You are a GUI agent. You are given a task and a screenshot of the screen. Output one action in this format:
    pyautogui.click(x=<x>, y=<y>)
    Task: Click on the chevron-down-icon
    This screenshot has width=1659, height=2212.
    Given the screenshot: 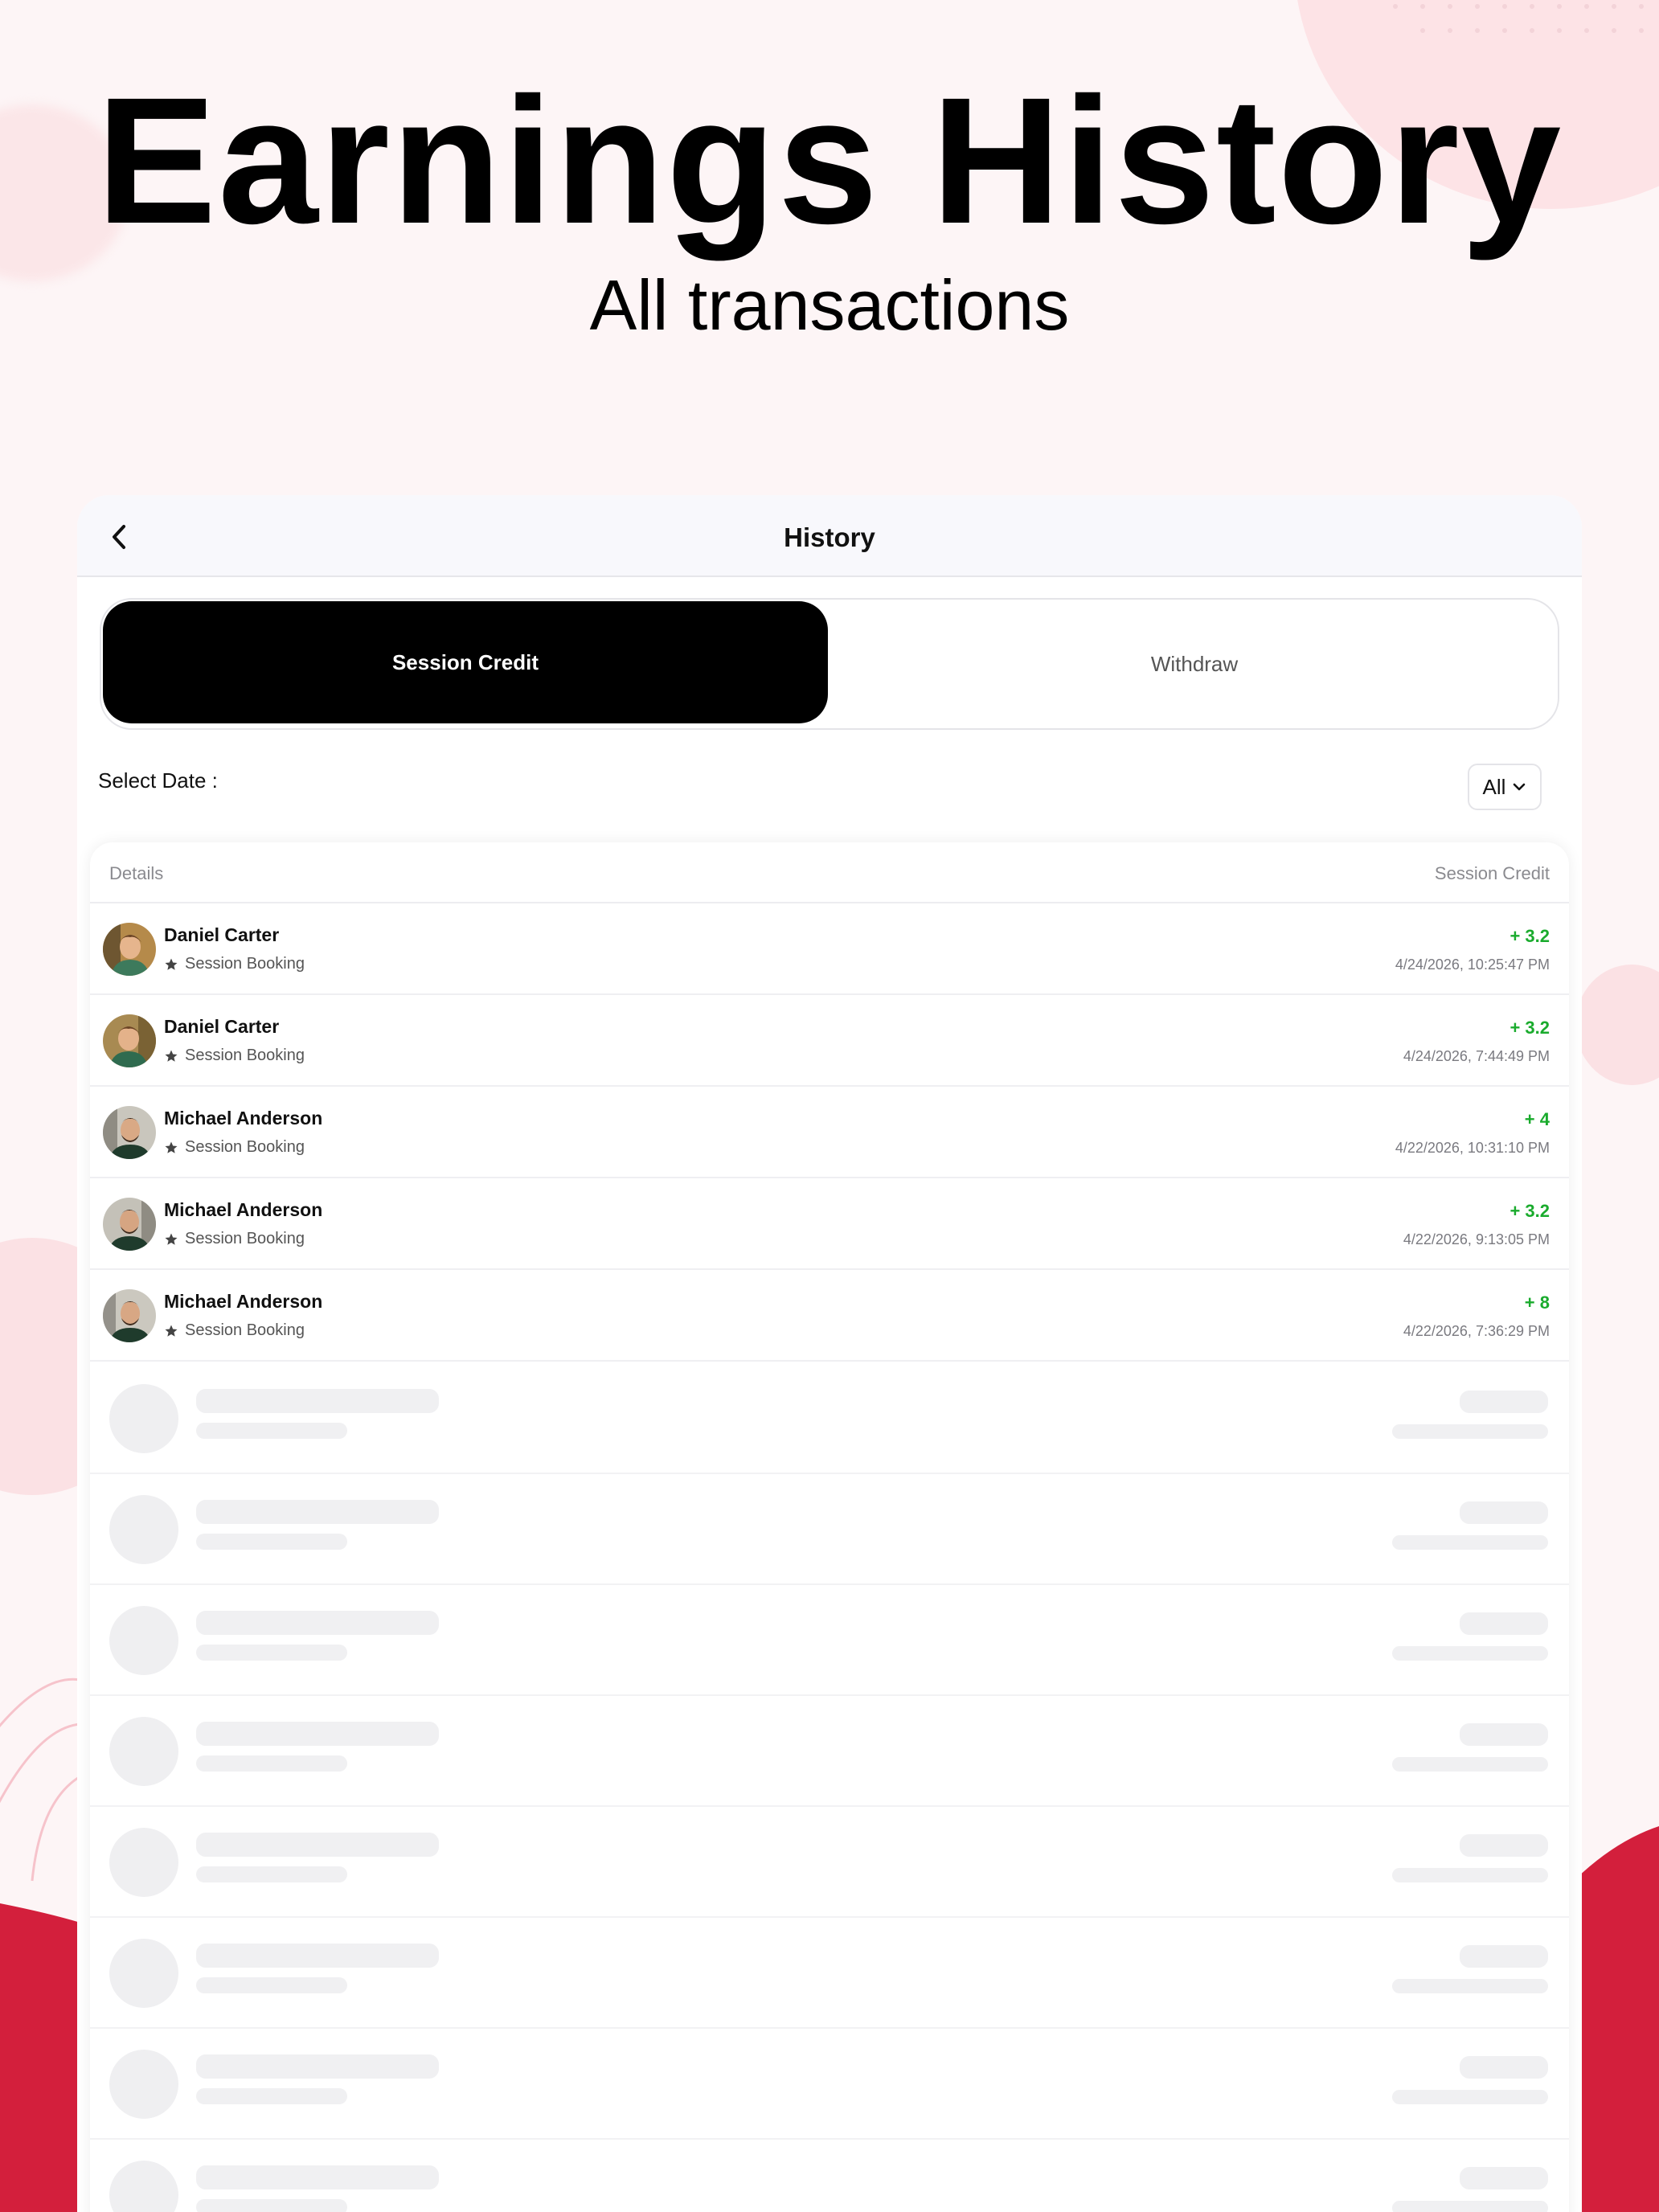 What is the action you would take?
    pyautogui.click(x=1520, y=787)
    